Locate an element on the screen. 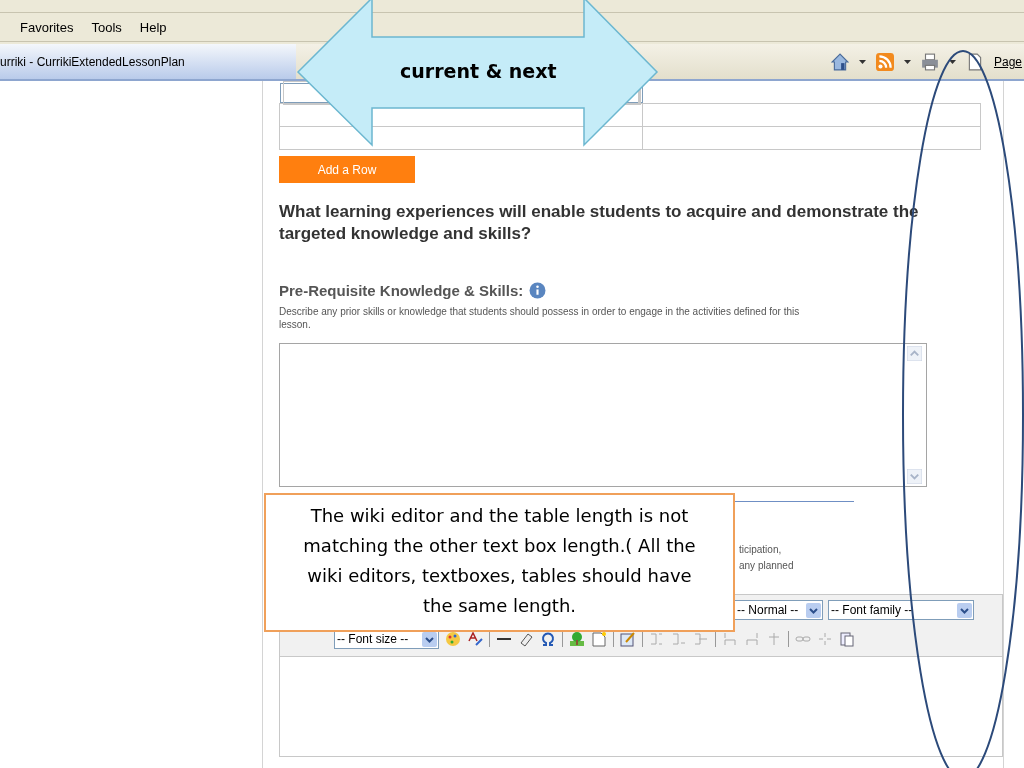 This screenshot has width=1024, height=768. browser-tab: urriki - CurrikiExtendedLessonPlan is located at coordinates (148, 61).